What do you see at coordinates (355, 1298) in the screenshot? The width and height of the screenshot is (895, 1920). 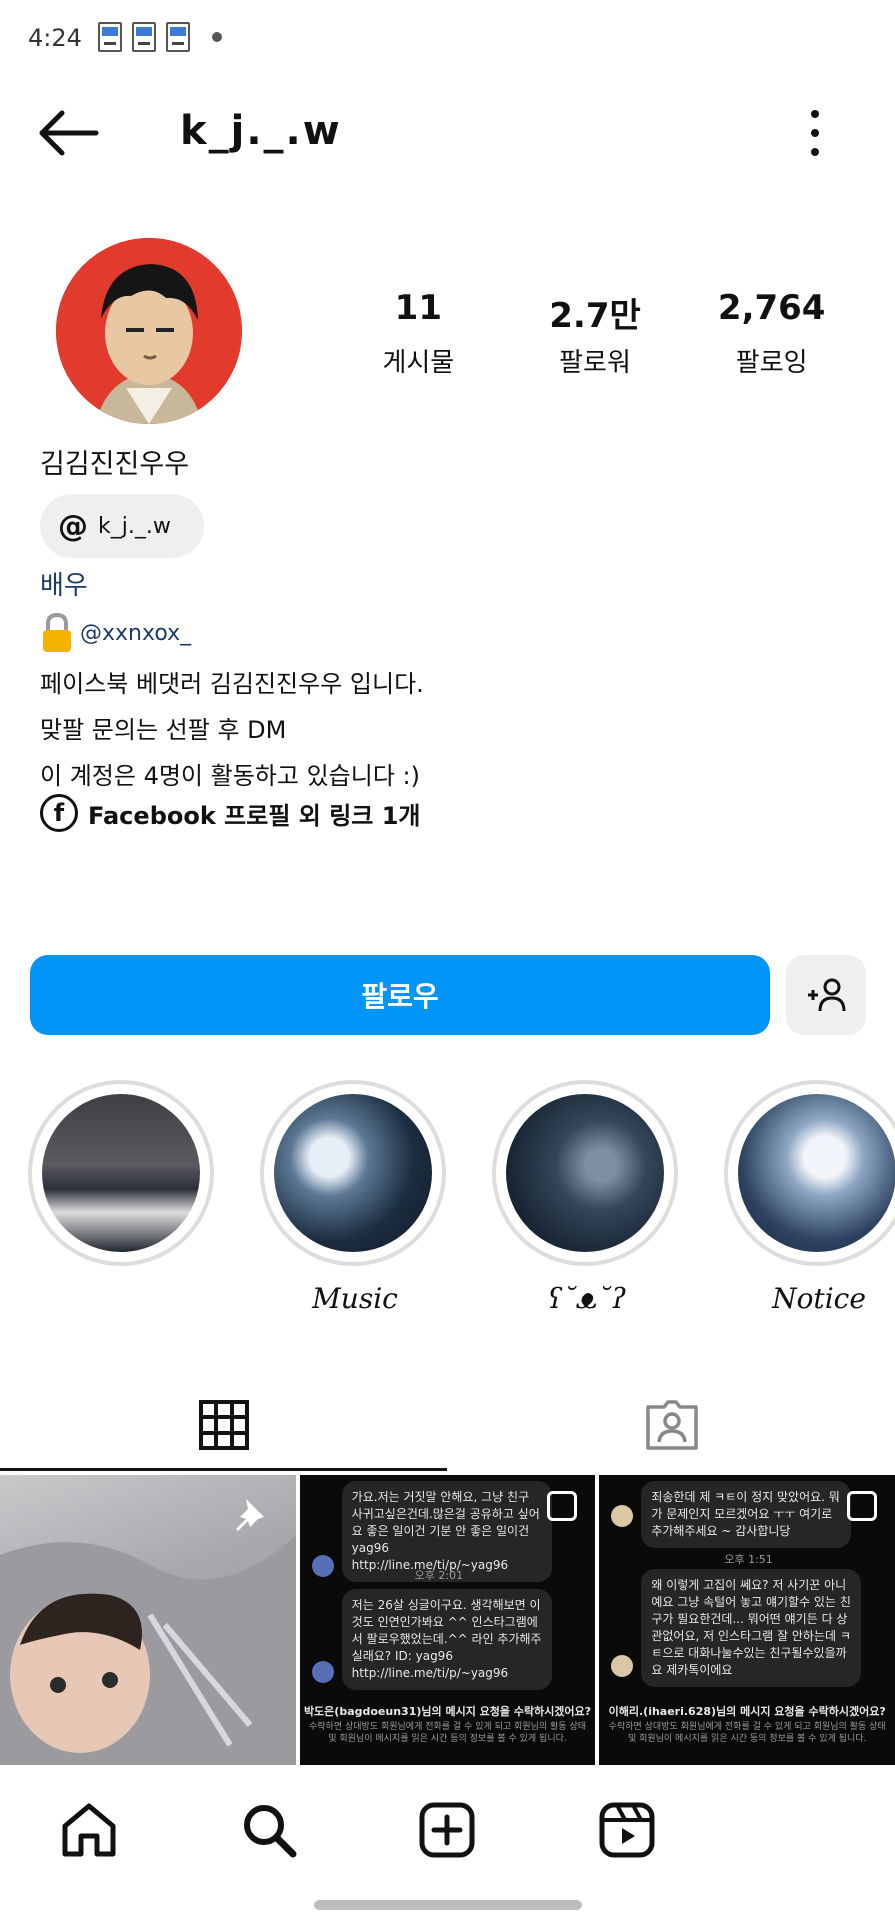 I see `highlight-label: Music` at bounding box center [355, 1298].